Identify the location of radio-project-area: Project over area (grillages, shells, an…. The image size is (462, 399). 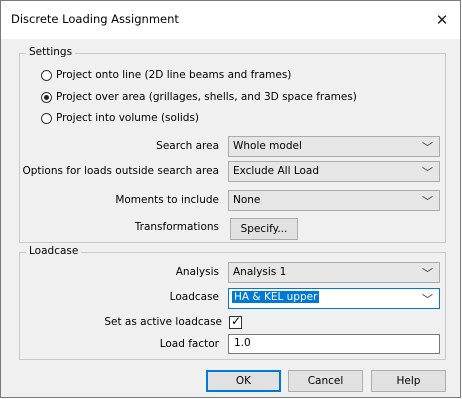
(199, 97).